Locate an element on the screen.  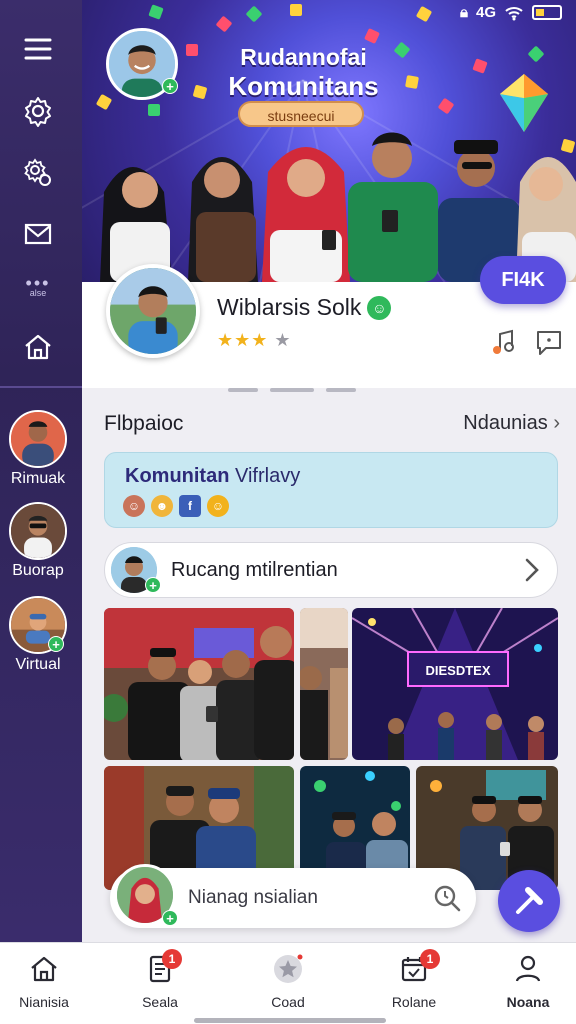
nav-label: Coad is located at coordinates (288, 1002).